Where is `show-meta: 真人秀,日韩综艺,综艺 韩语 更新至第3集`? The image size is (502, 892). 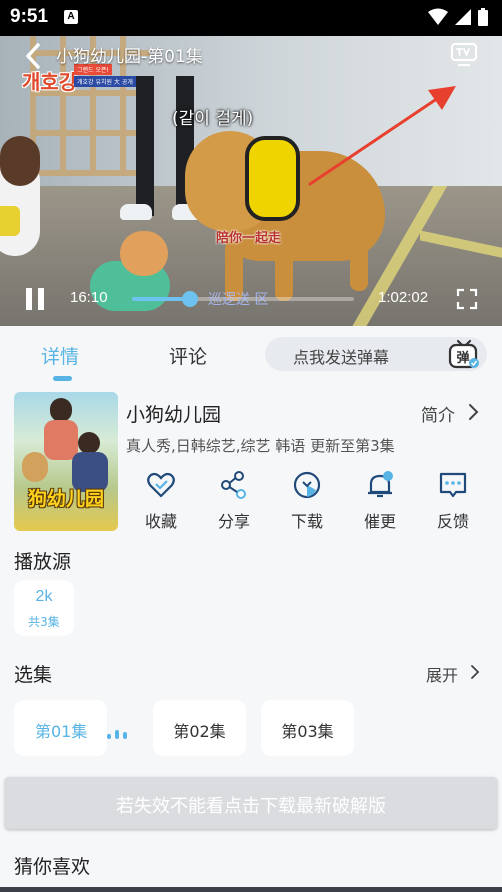 show-meta: 真人秀,日韩综艺,综艺 韩语 更新至第3集 is located at coordinates (260, 446).